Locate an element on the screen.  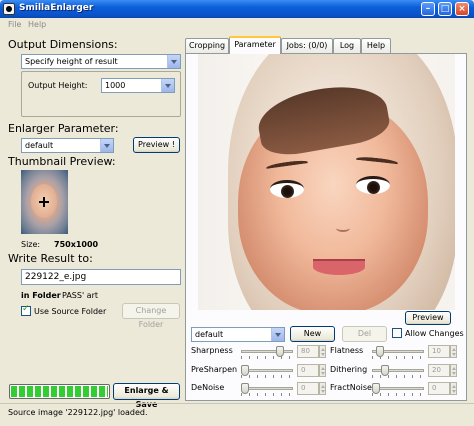
change-folder-button: Change Folder is located at coordinates (151, 316).